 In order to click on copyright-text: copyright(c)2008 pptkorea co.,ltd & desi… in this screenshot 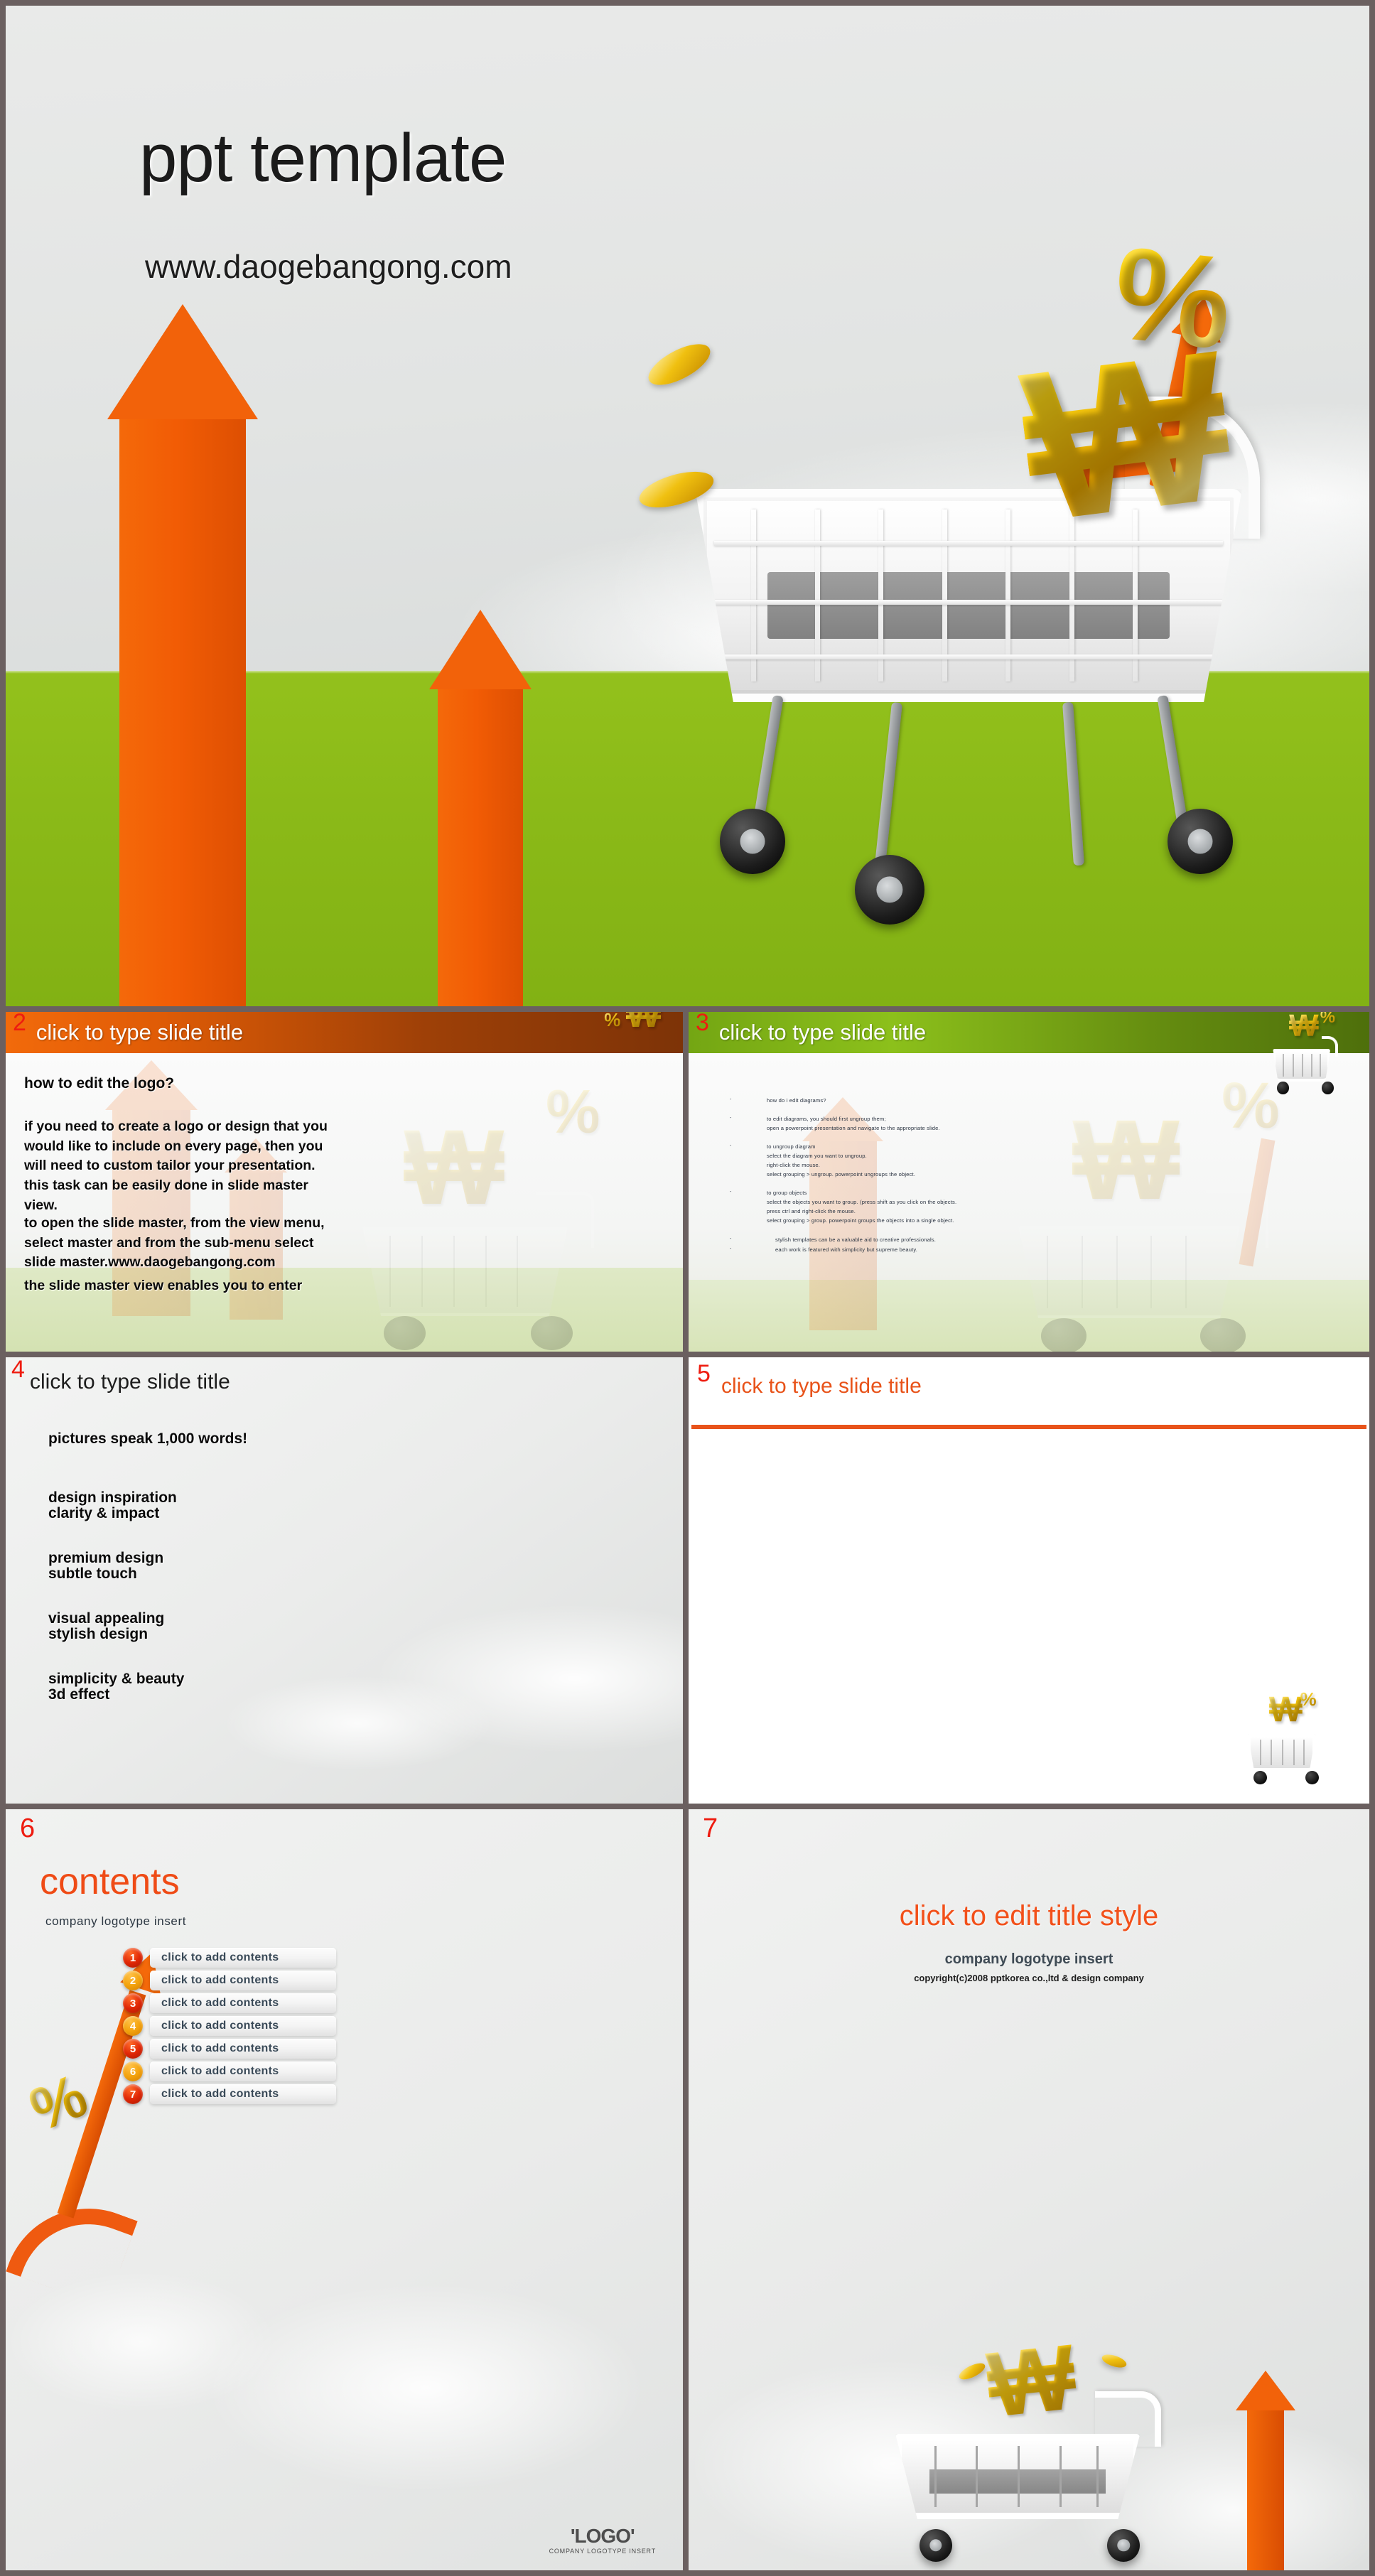, I will do `click(1029, 1978)`.